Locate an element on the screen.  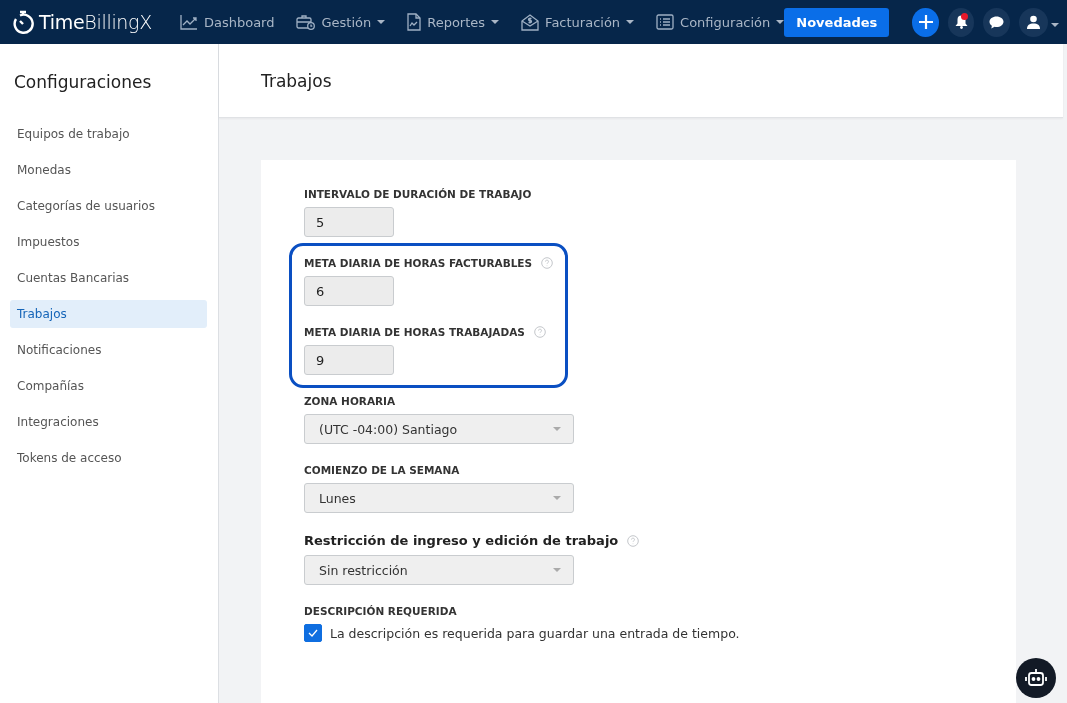
sidebar-item: Notificaciones is located at coordinates (108, 350).